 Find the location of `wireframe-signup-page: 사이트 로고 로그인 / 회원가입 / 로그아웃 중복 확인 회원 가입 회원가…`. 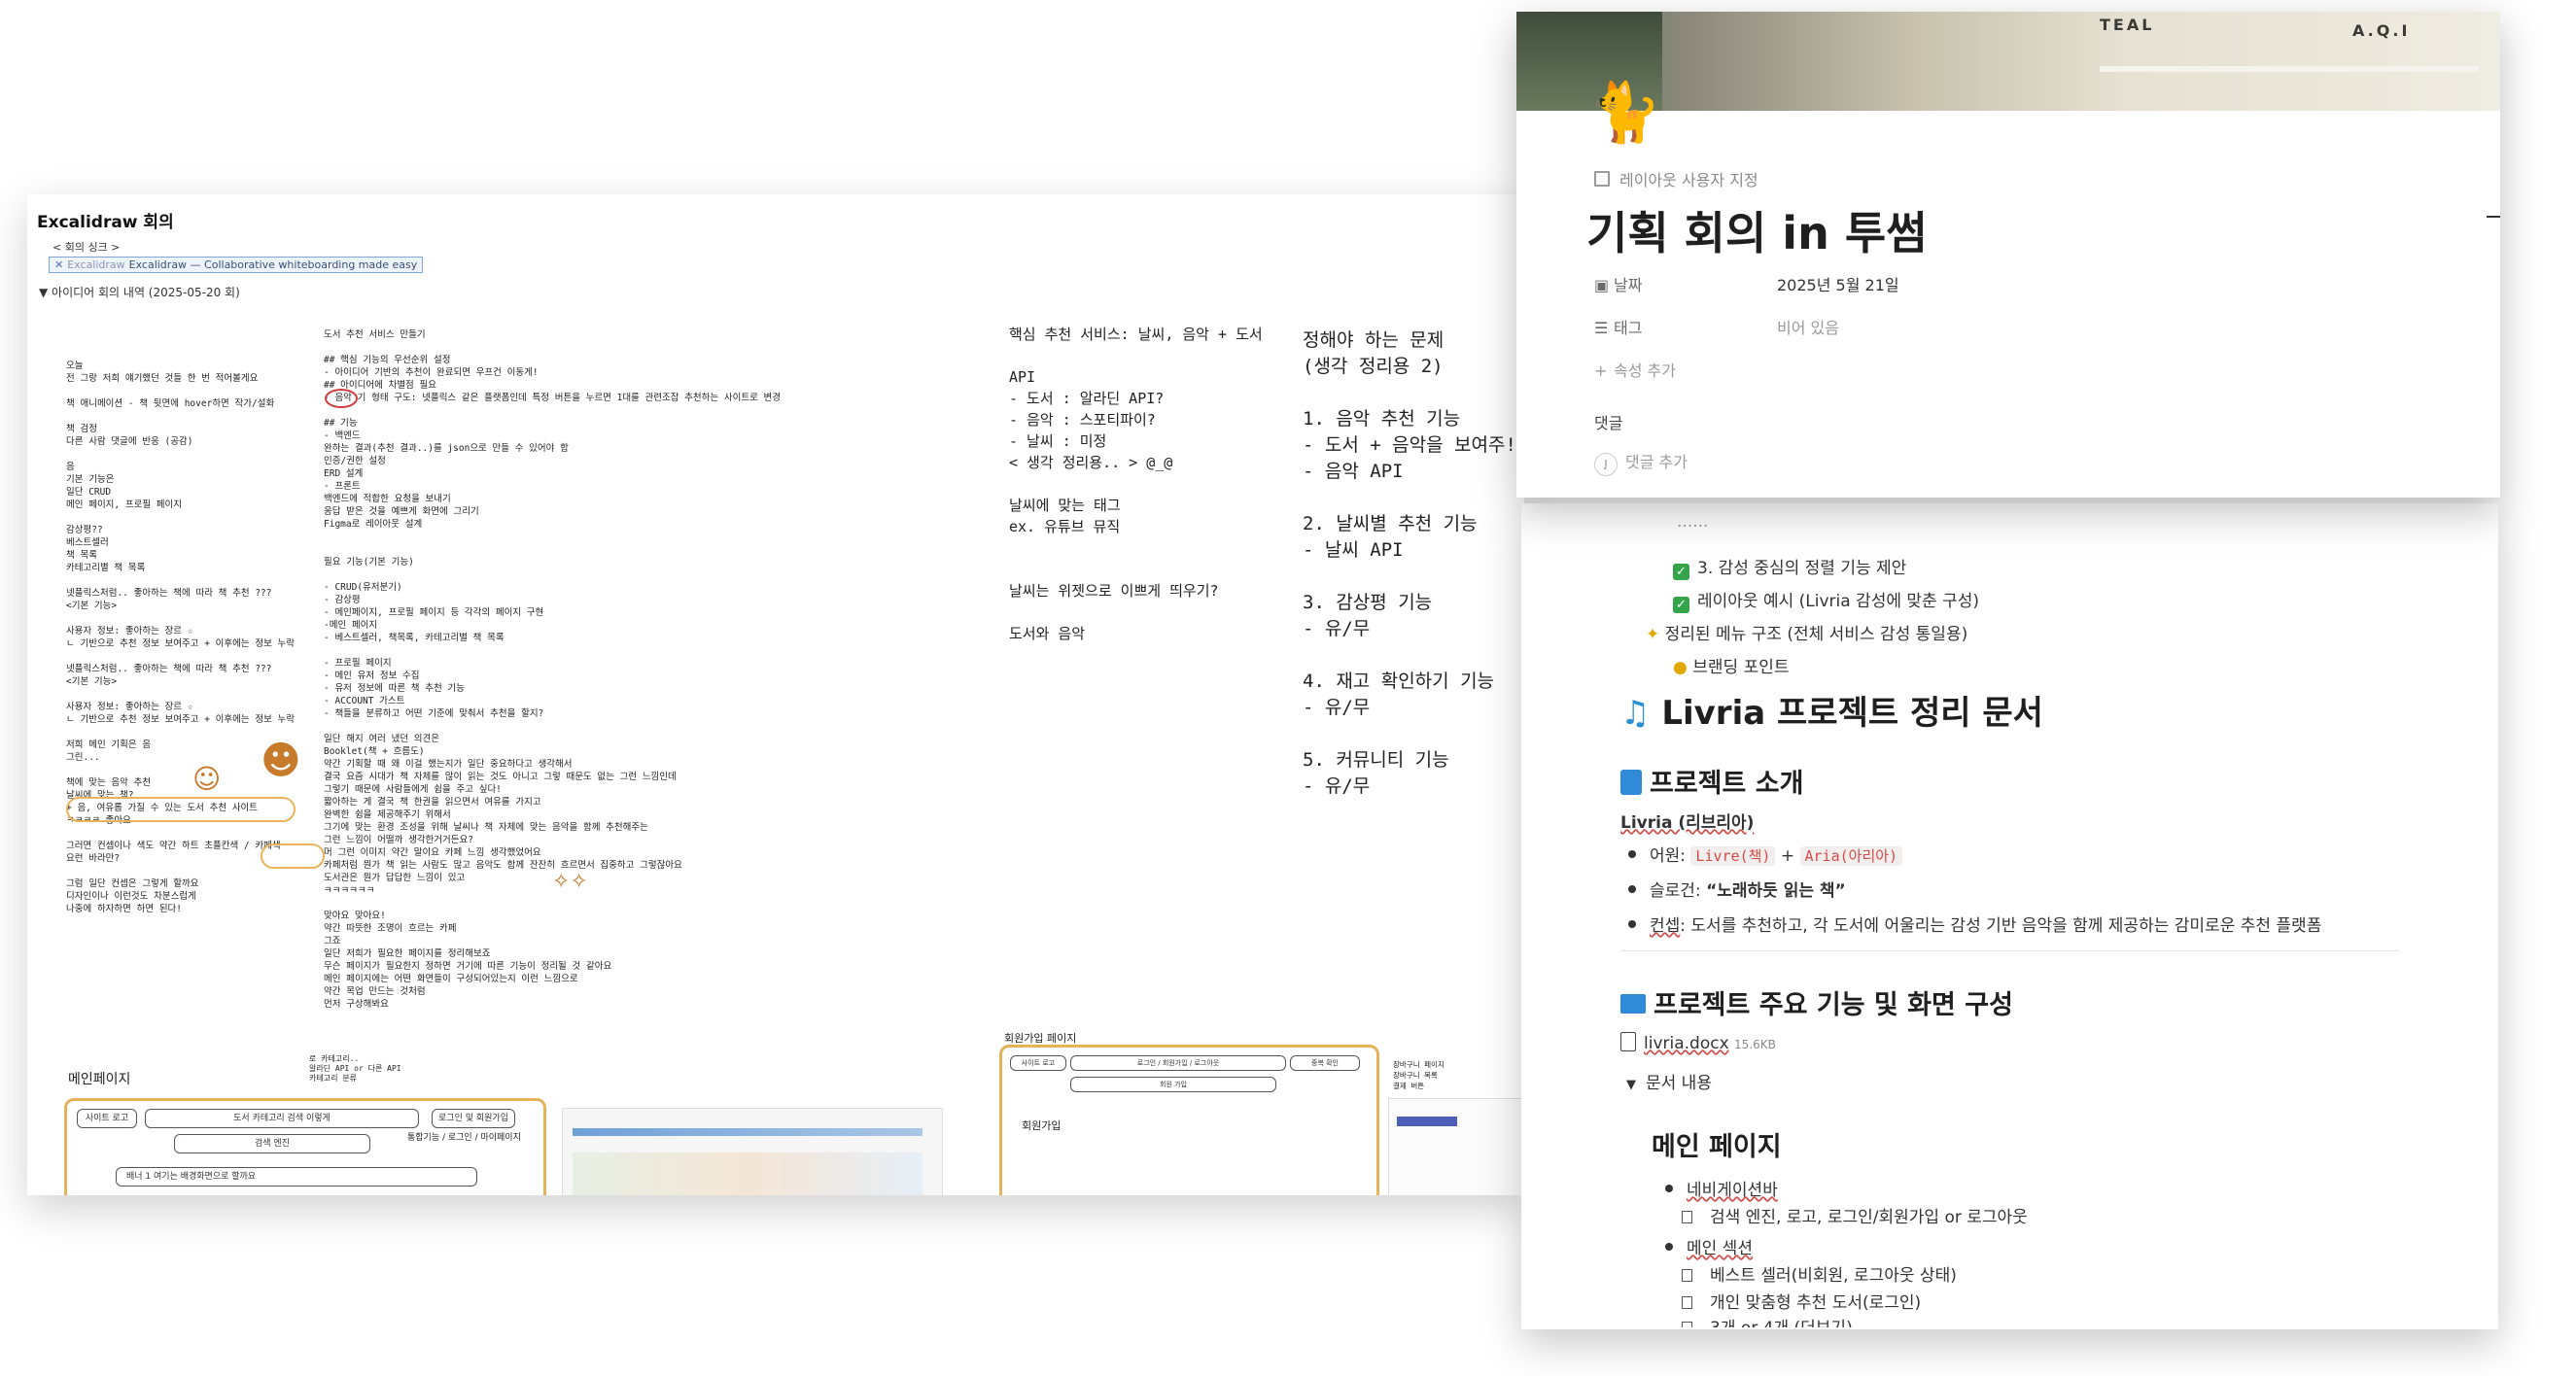

wireframe-signup-page: 사이트 로고 로그인 / 회원가입 / 로그아웃 중복 확인 회원 가입 회원가… is located at coordinates (1189, 1120).